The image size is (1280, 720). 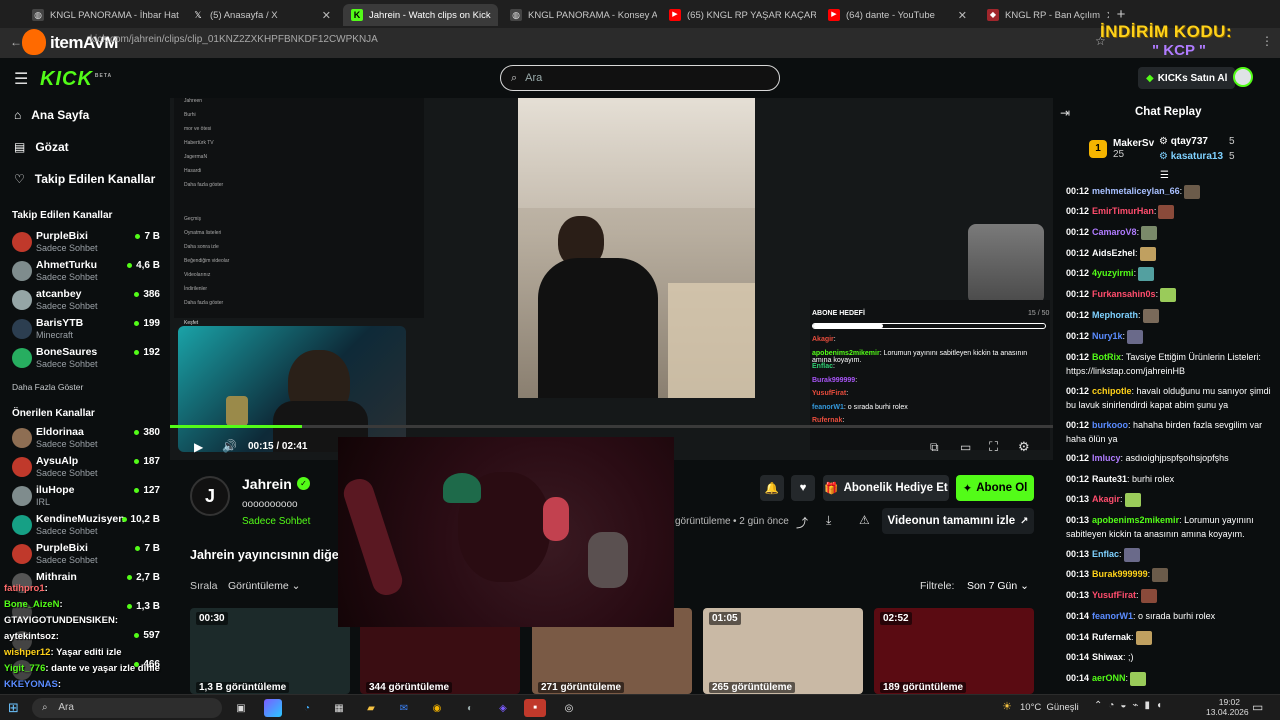 What do you see at coordinates (16, 42) in the screenshot?
I see `back-icon: ←` at bounding box center [16, 42].